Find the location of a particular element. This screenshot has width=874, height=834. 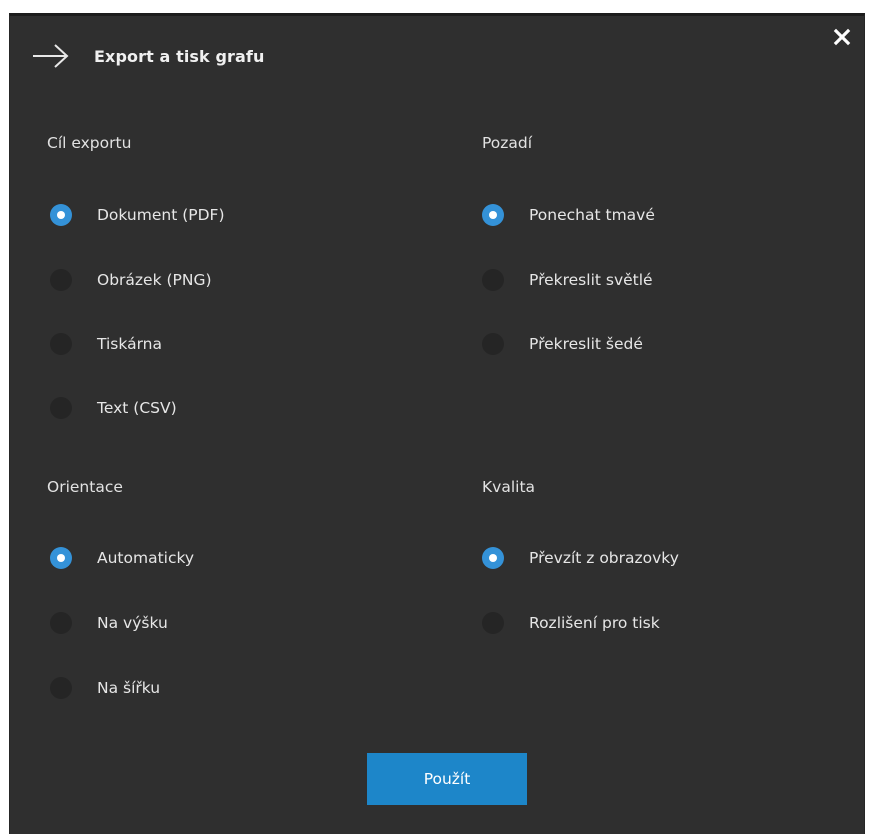

radio-orientation-auto: Automaticky is located at coordinates (122, 558).